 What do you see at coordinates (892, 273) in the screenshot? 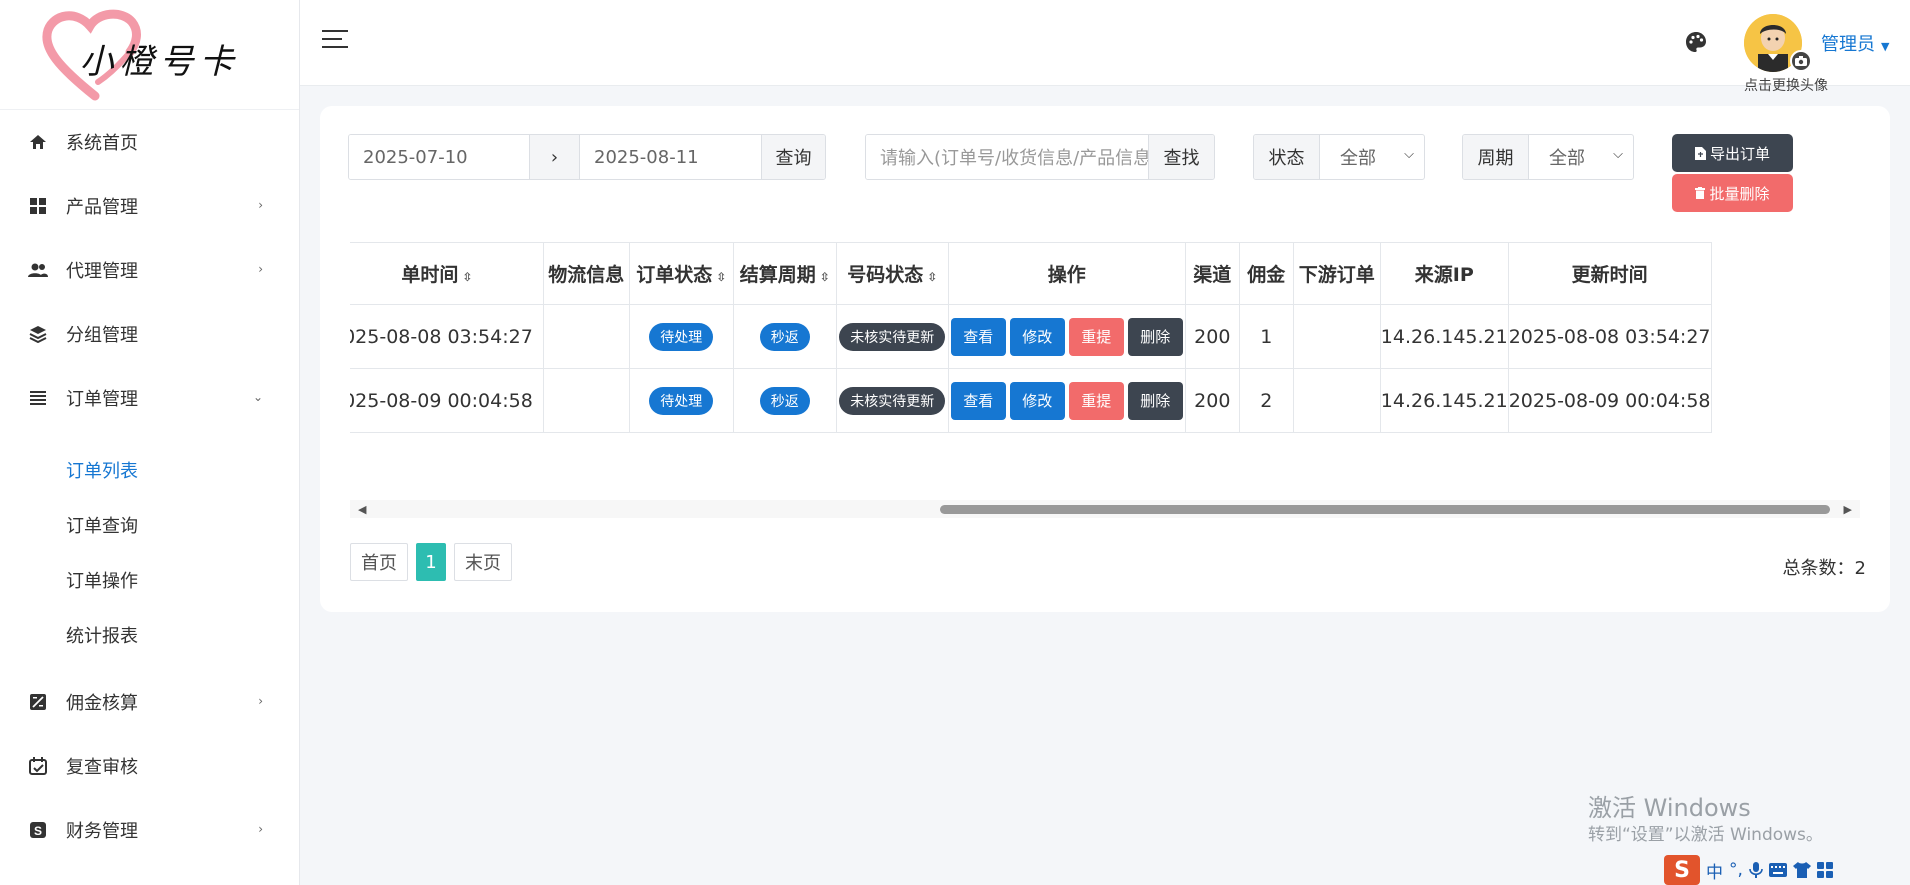
I see `column-header-number-status: 号码状态 ⇳` at bounding box center [892, 273].